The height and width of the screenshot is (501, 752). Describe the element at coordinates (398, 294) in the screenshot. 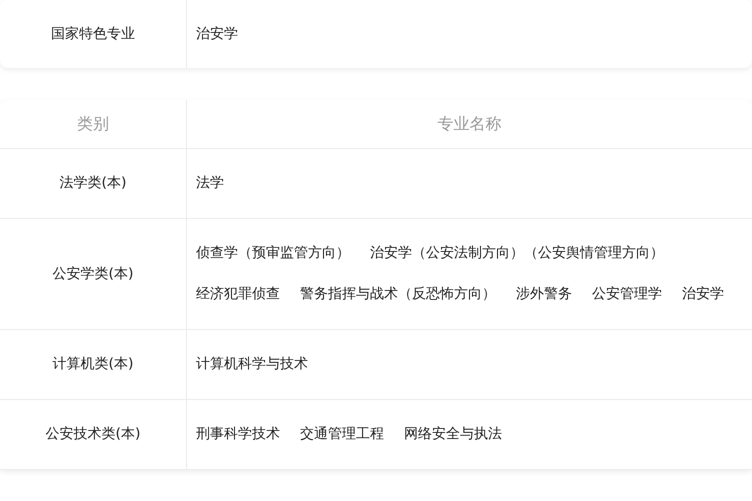

I see `major-name: 警务指挥与战术（反恐怖方向）` at that location.